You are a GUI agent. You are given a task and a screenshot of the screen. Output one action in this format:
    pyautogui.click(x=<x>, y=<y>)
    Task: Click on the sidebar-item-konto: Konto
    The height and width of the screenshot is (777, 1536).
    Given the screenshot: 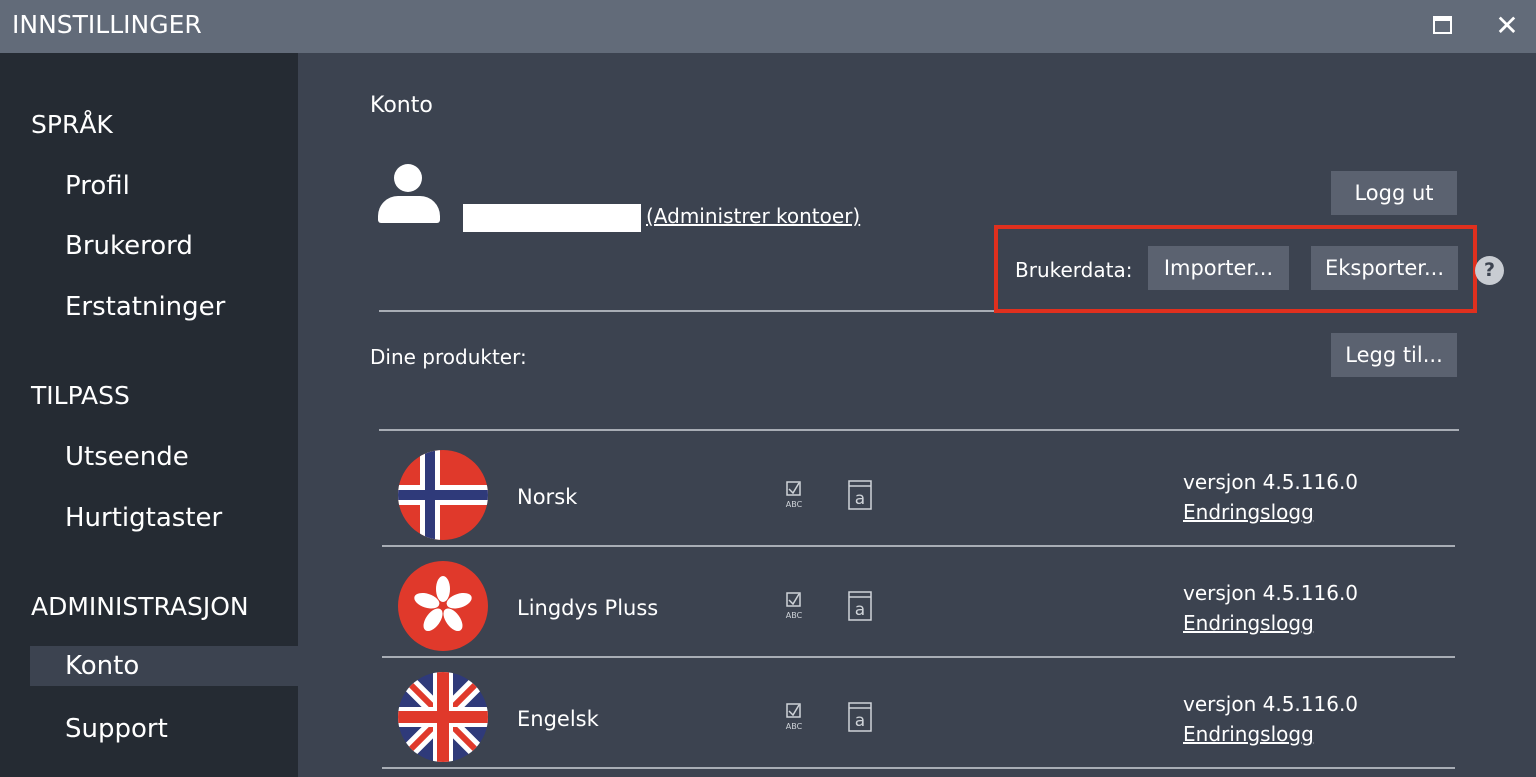 What is the action you would take?
    pyautogui.click(x=164, y=666)
    